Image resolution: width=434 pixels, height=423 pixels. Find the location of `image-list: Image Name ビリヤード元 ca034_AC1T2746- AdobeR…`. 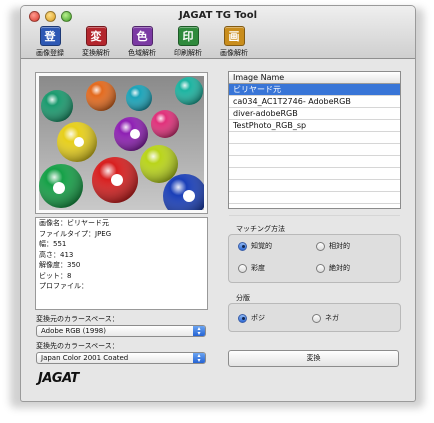

image-list: Image Name ビリヤード元 ca034_AC1T2746- AdobeR… is located at coordinates (314, 143).